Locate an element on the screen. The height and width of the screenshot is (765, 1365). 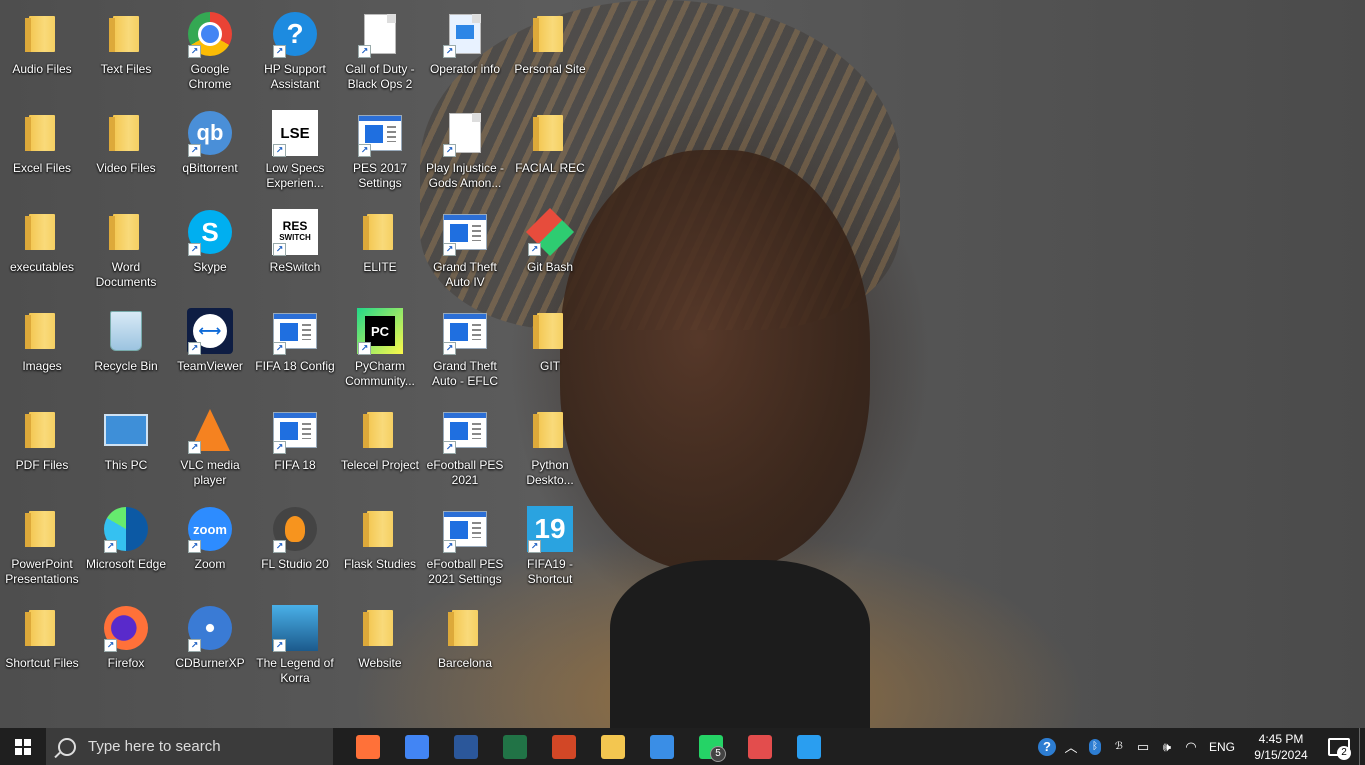
desktop-icon-label: FIFA 18 is located at coordinates (295, 465).